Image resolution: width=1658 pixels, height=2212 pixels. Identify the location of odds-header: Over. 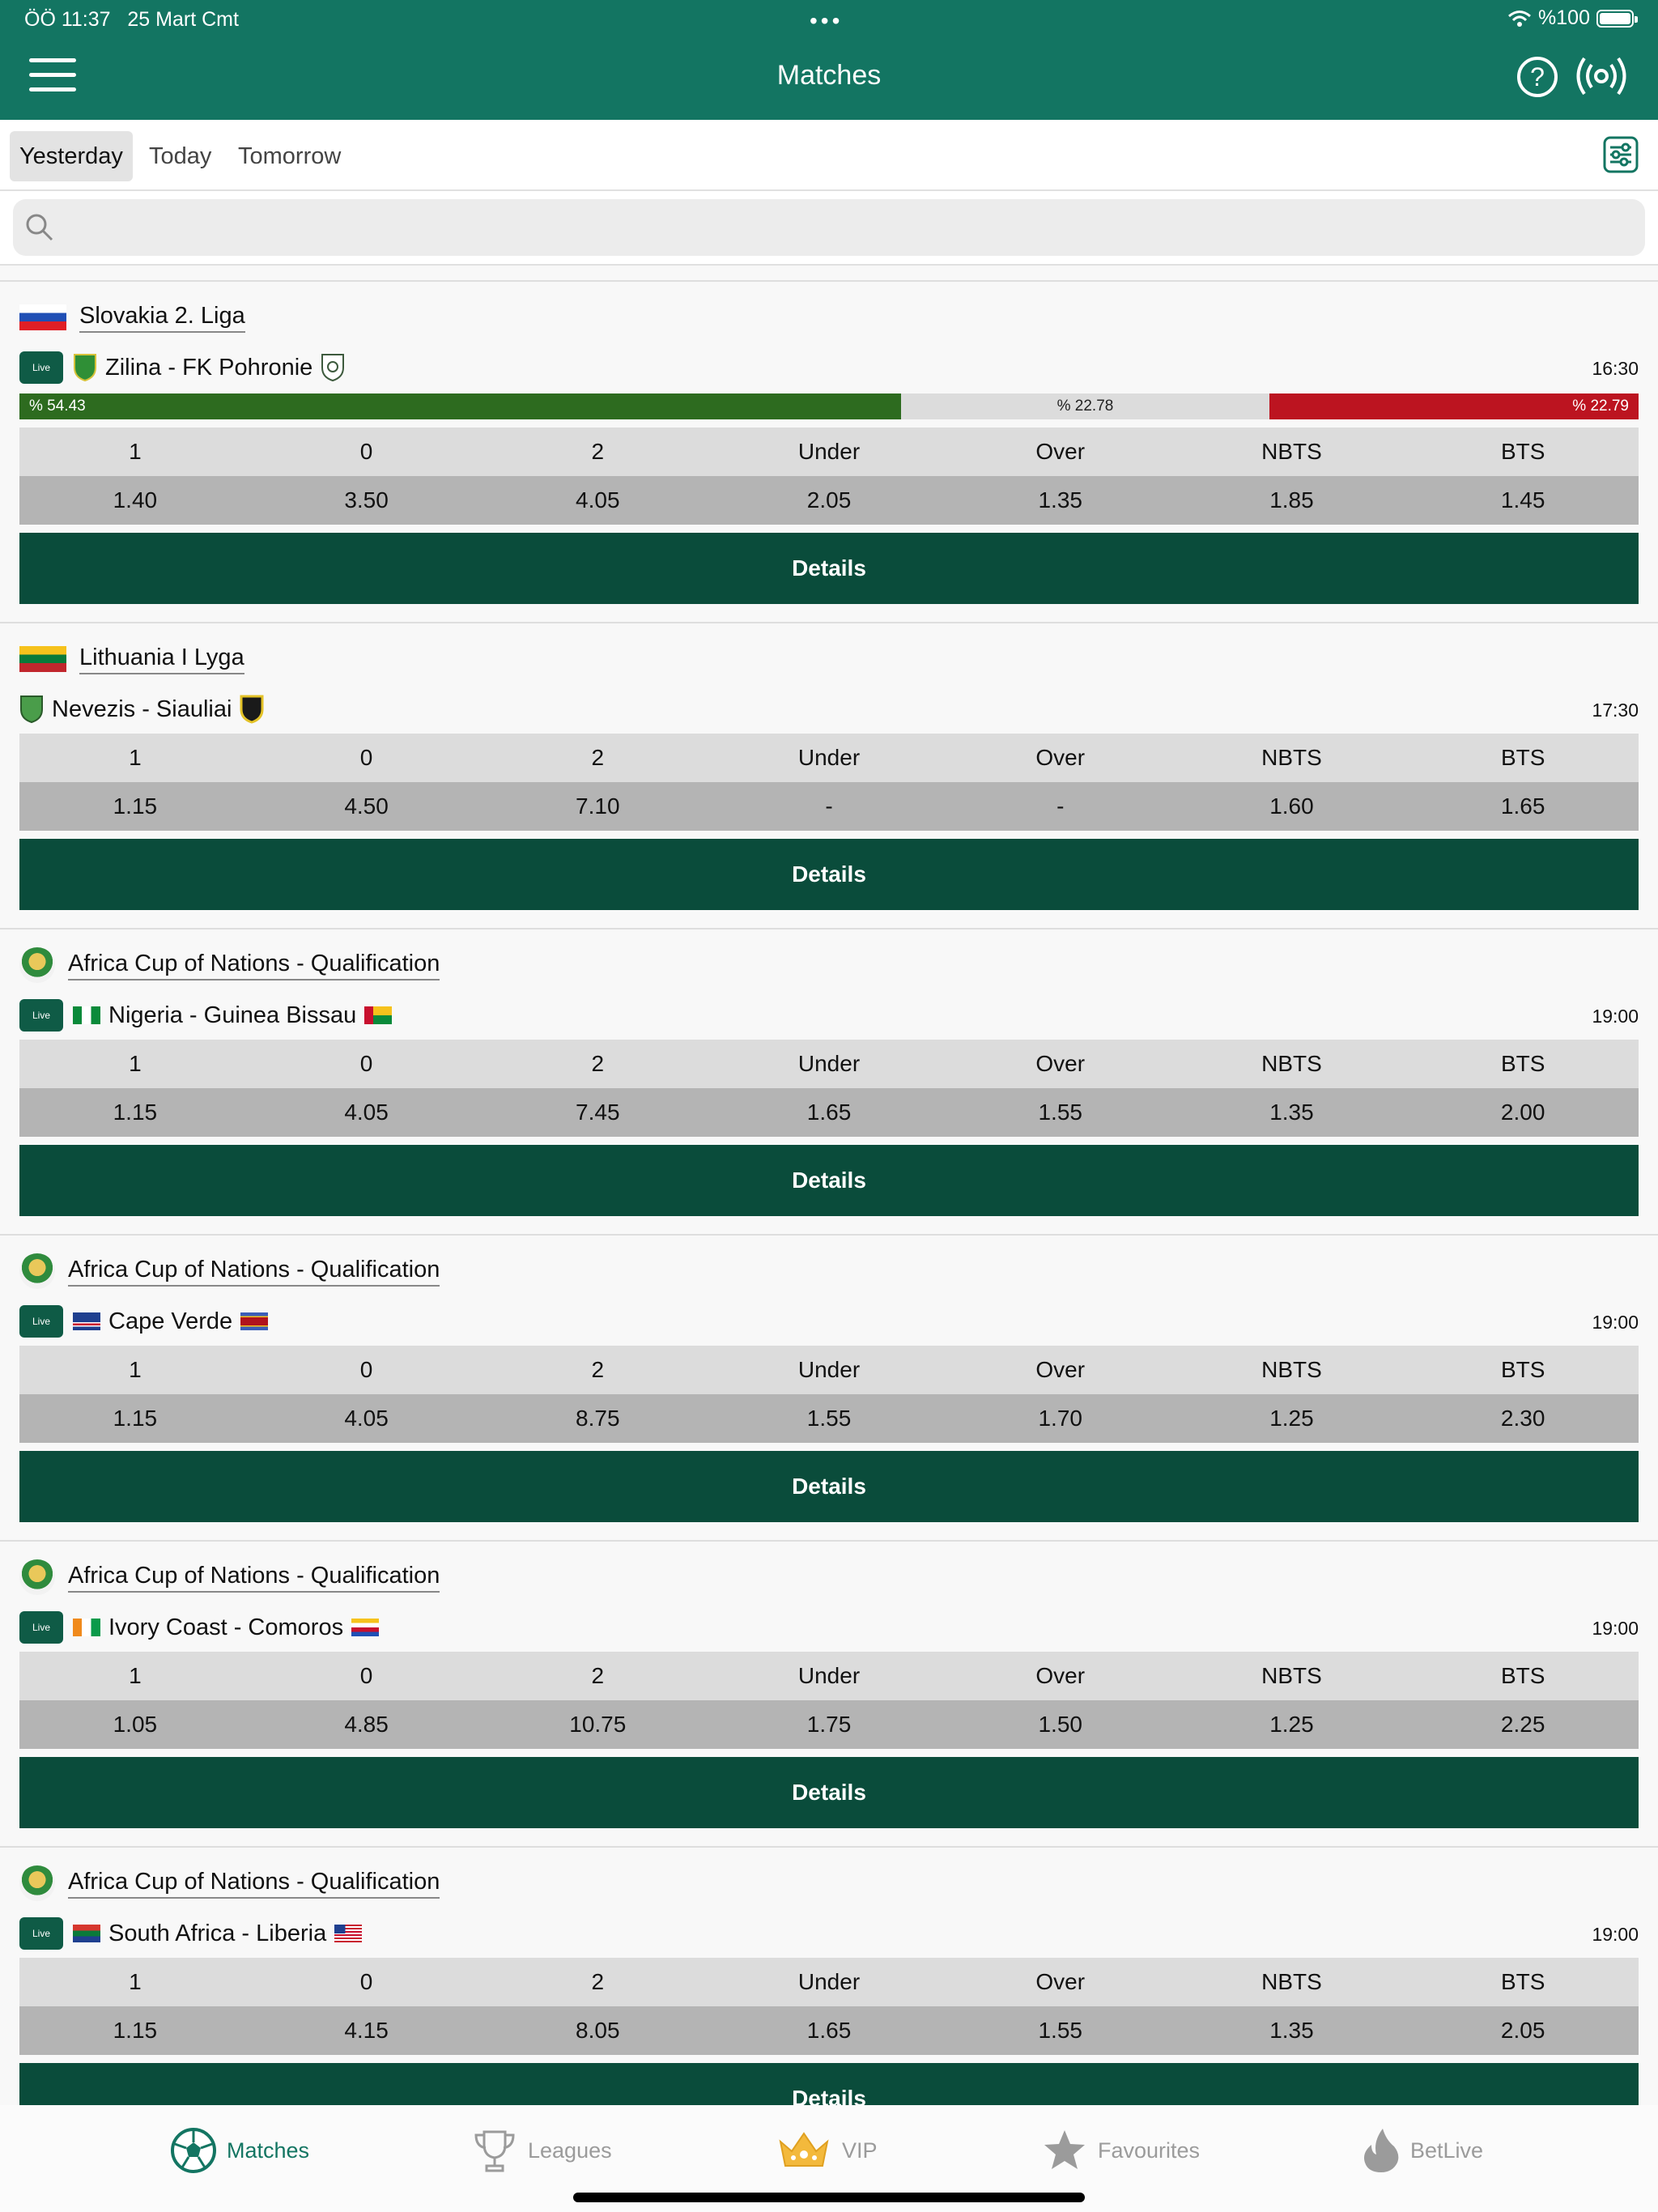
(1060, 451).